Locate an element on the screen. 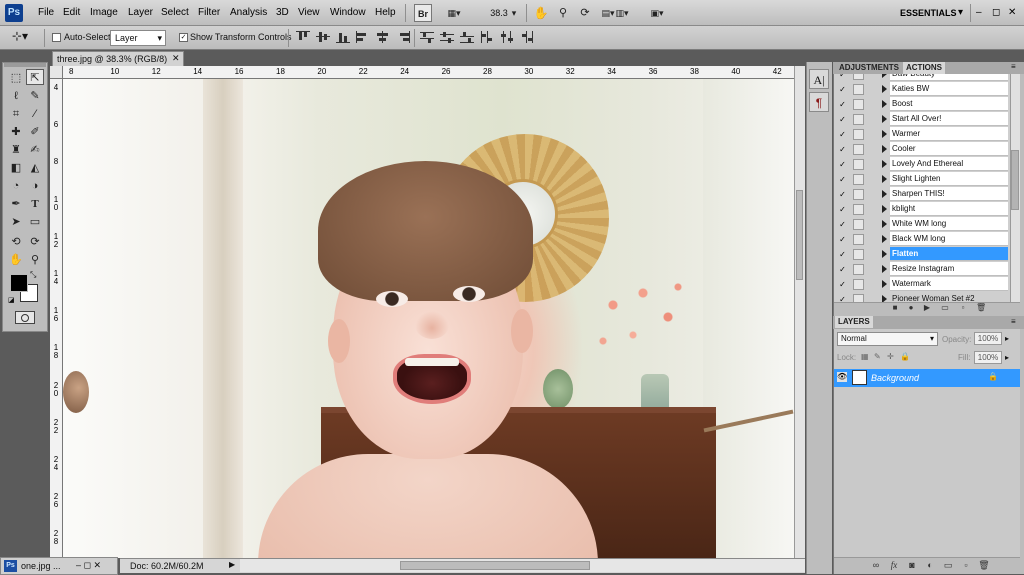  move-tool-preset-icon: ⊹▾ is located at coordinates (20, 36).